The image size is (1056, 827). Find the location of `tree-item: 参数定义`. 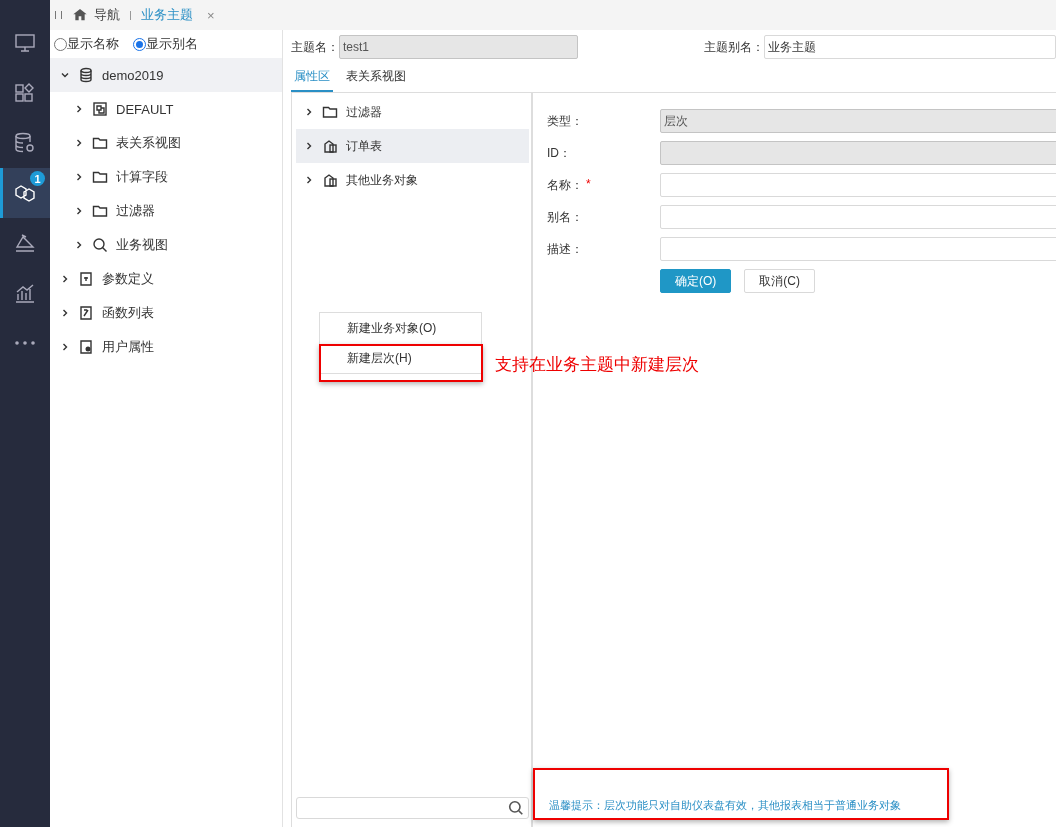

tree-item: 参数定义 is located at coordinates (128, 279).